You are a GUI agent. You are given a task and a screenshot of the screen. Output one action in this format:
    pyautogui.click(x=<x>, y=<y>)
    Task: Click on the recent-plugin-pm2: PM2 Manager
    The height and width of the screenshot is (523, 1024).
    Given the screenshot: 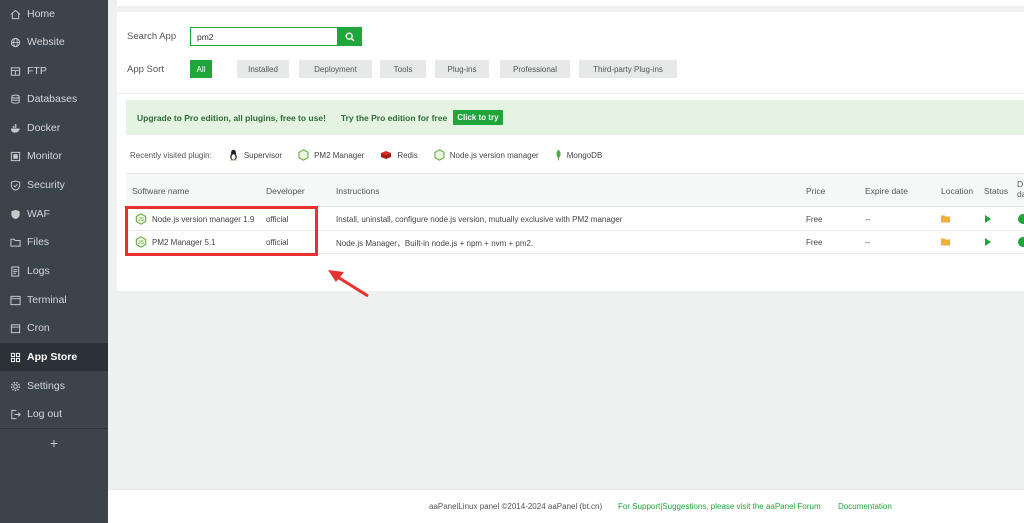 What is the action you would take?
    pyautogui.click(x=331, y=155)
    